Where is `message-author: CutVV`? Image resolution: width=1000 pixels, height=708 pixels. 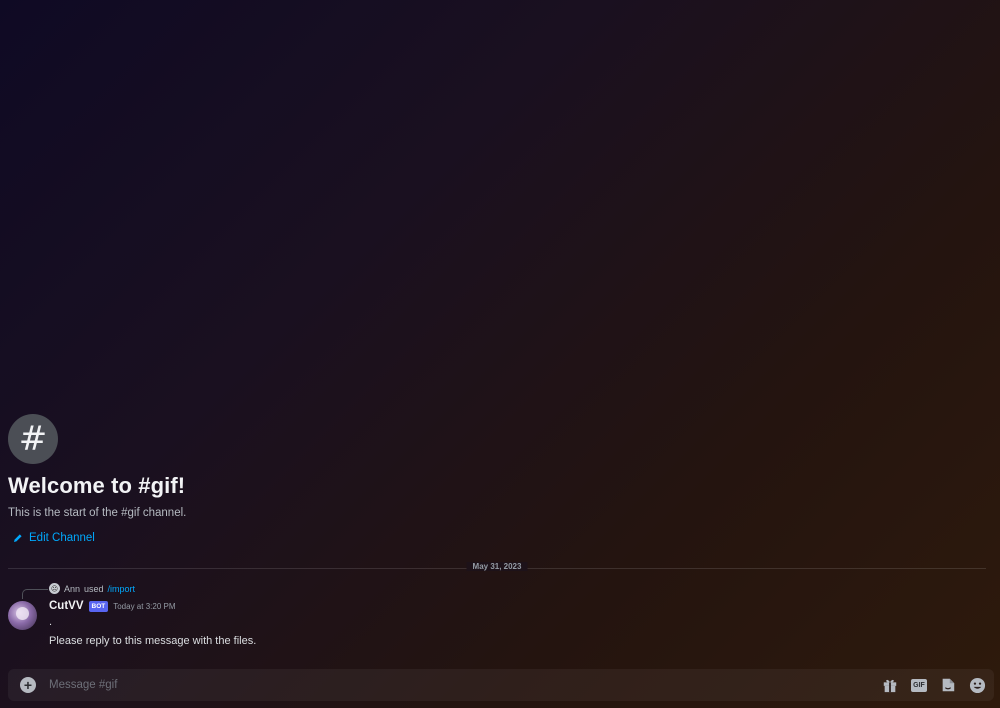 message-author: CutVV is located at coordinates (66, 606).